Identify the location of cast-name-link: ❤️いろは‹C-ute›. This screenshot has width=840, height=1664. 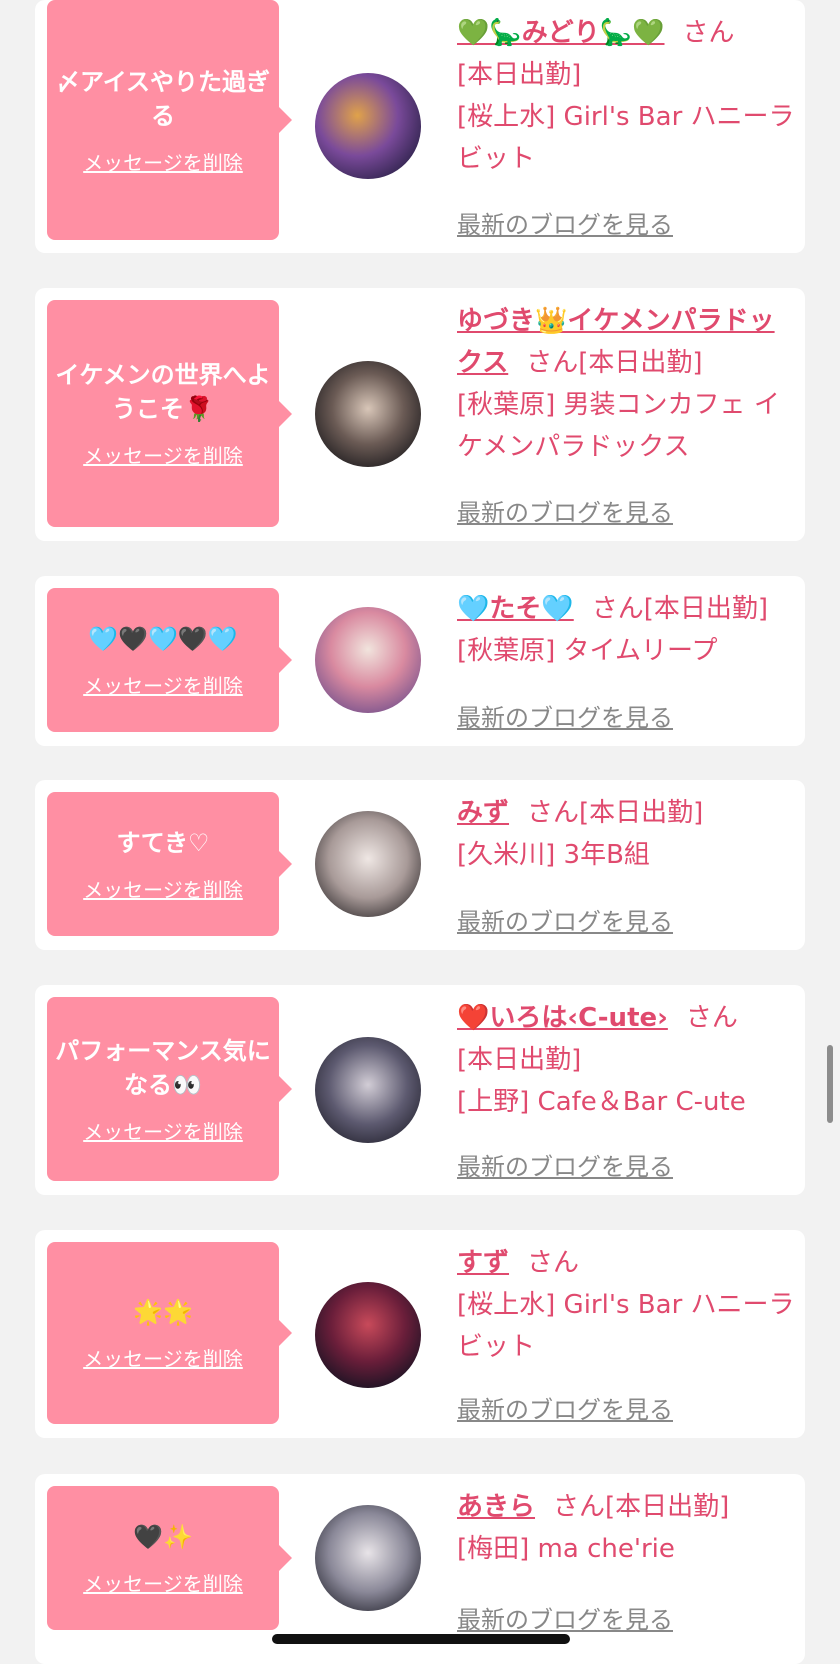
(562, 1018).